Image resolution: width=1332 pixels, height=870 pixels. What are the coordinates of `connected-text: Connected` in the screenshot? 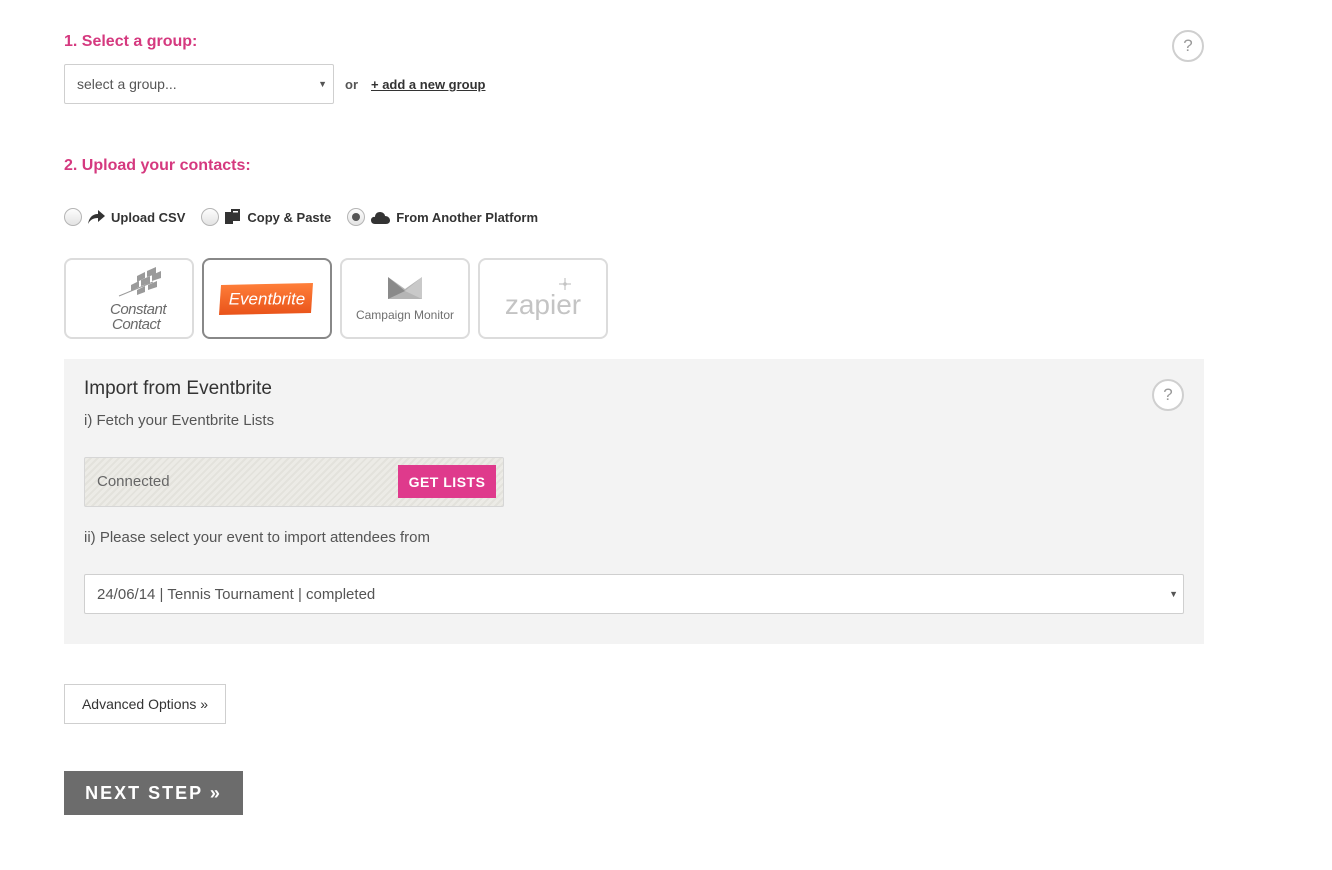 It's located at (133, 481).